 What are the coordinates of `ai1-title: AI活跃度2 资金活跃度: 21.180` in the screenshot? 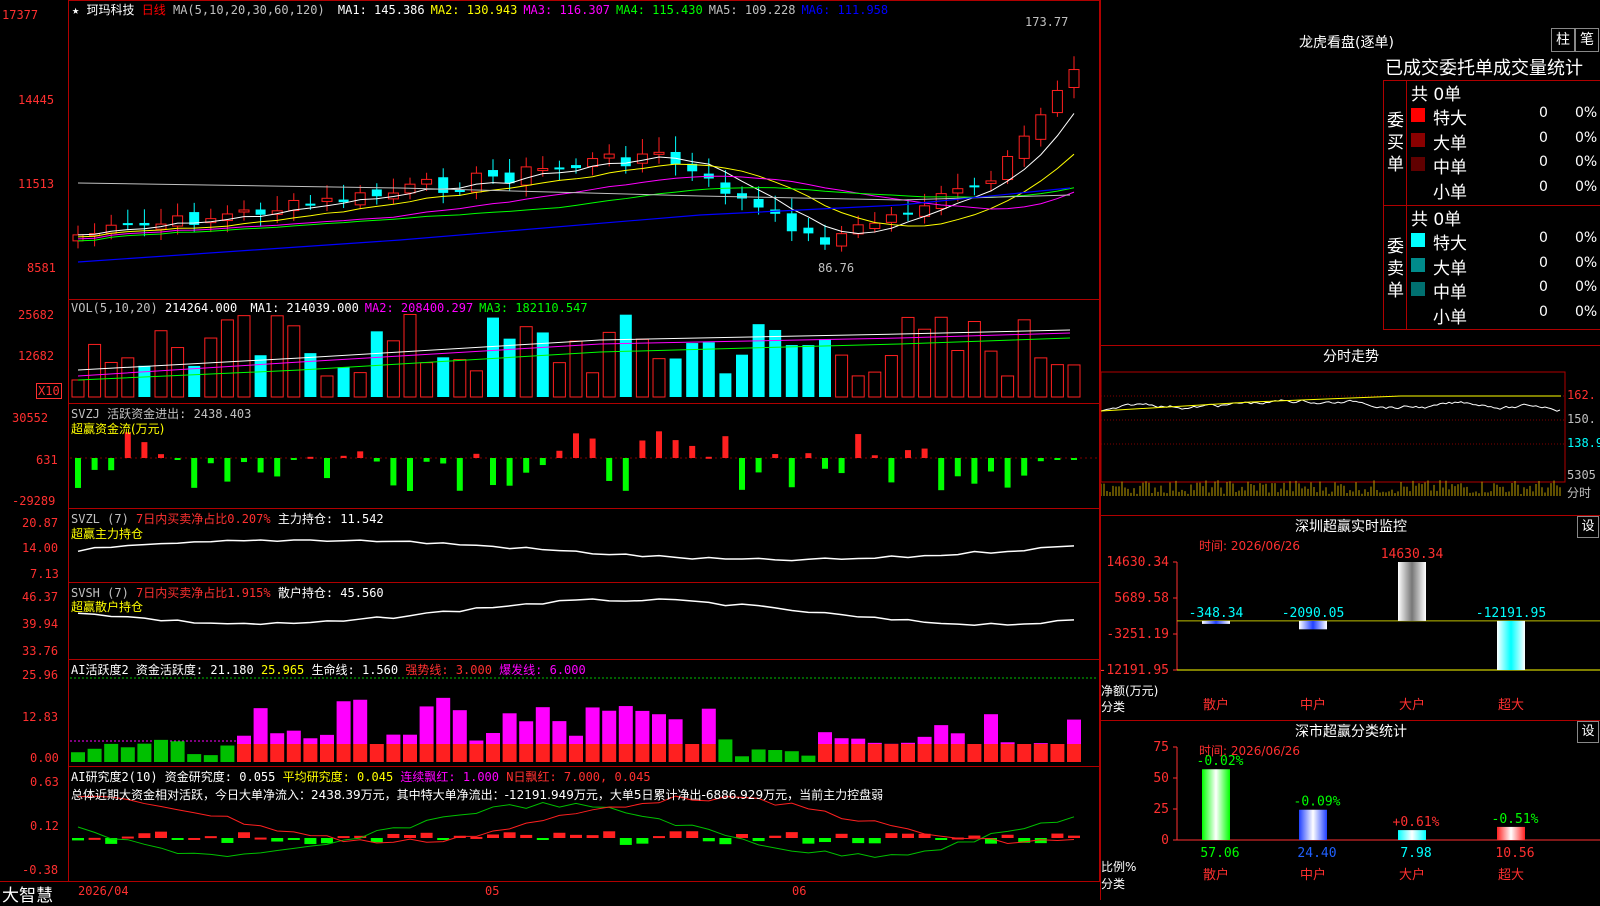 It's located at (162, 670).